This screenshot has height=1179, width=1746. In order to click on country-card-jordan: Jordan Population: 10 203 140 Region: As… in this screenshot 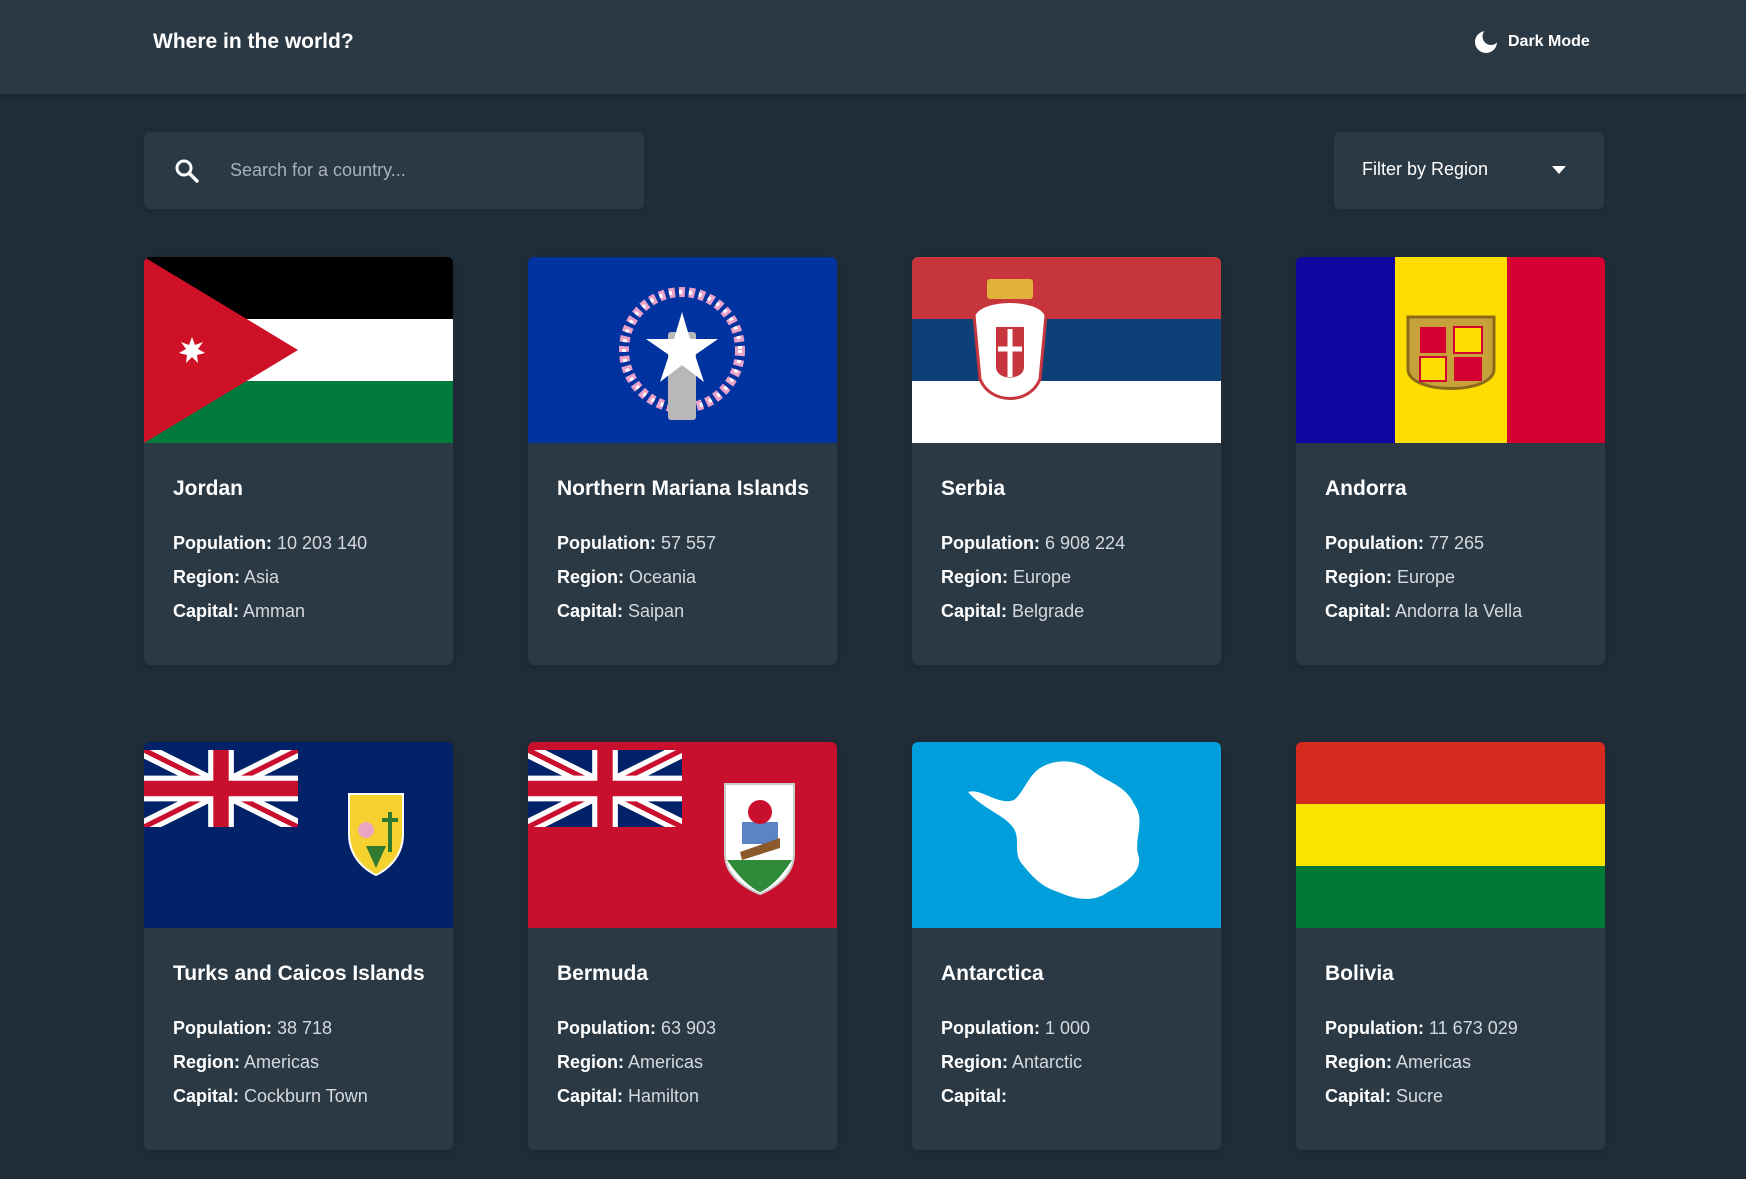, I will do `click(298, 461)`.